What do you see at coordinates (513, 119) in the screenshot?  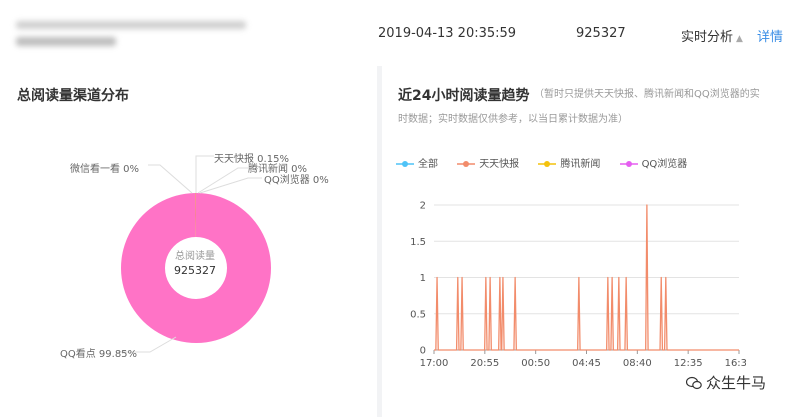 I see `trend-note-line-2: 时数据；实时数据仅供参考，以当日累计数据为准）` at bounding box center [513, 119].